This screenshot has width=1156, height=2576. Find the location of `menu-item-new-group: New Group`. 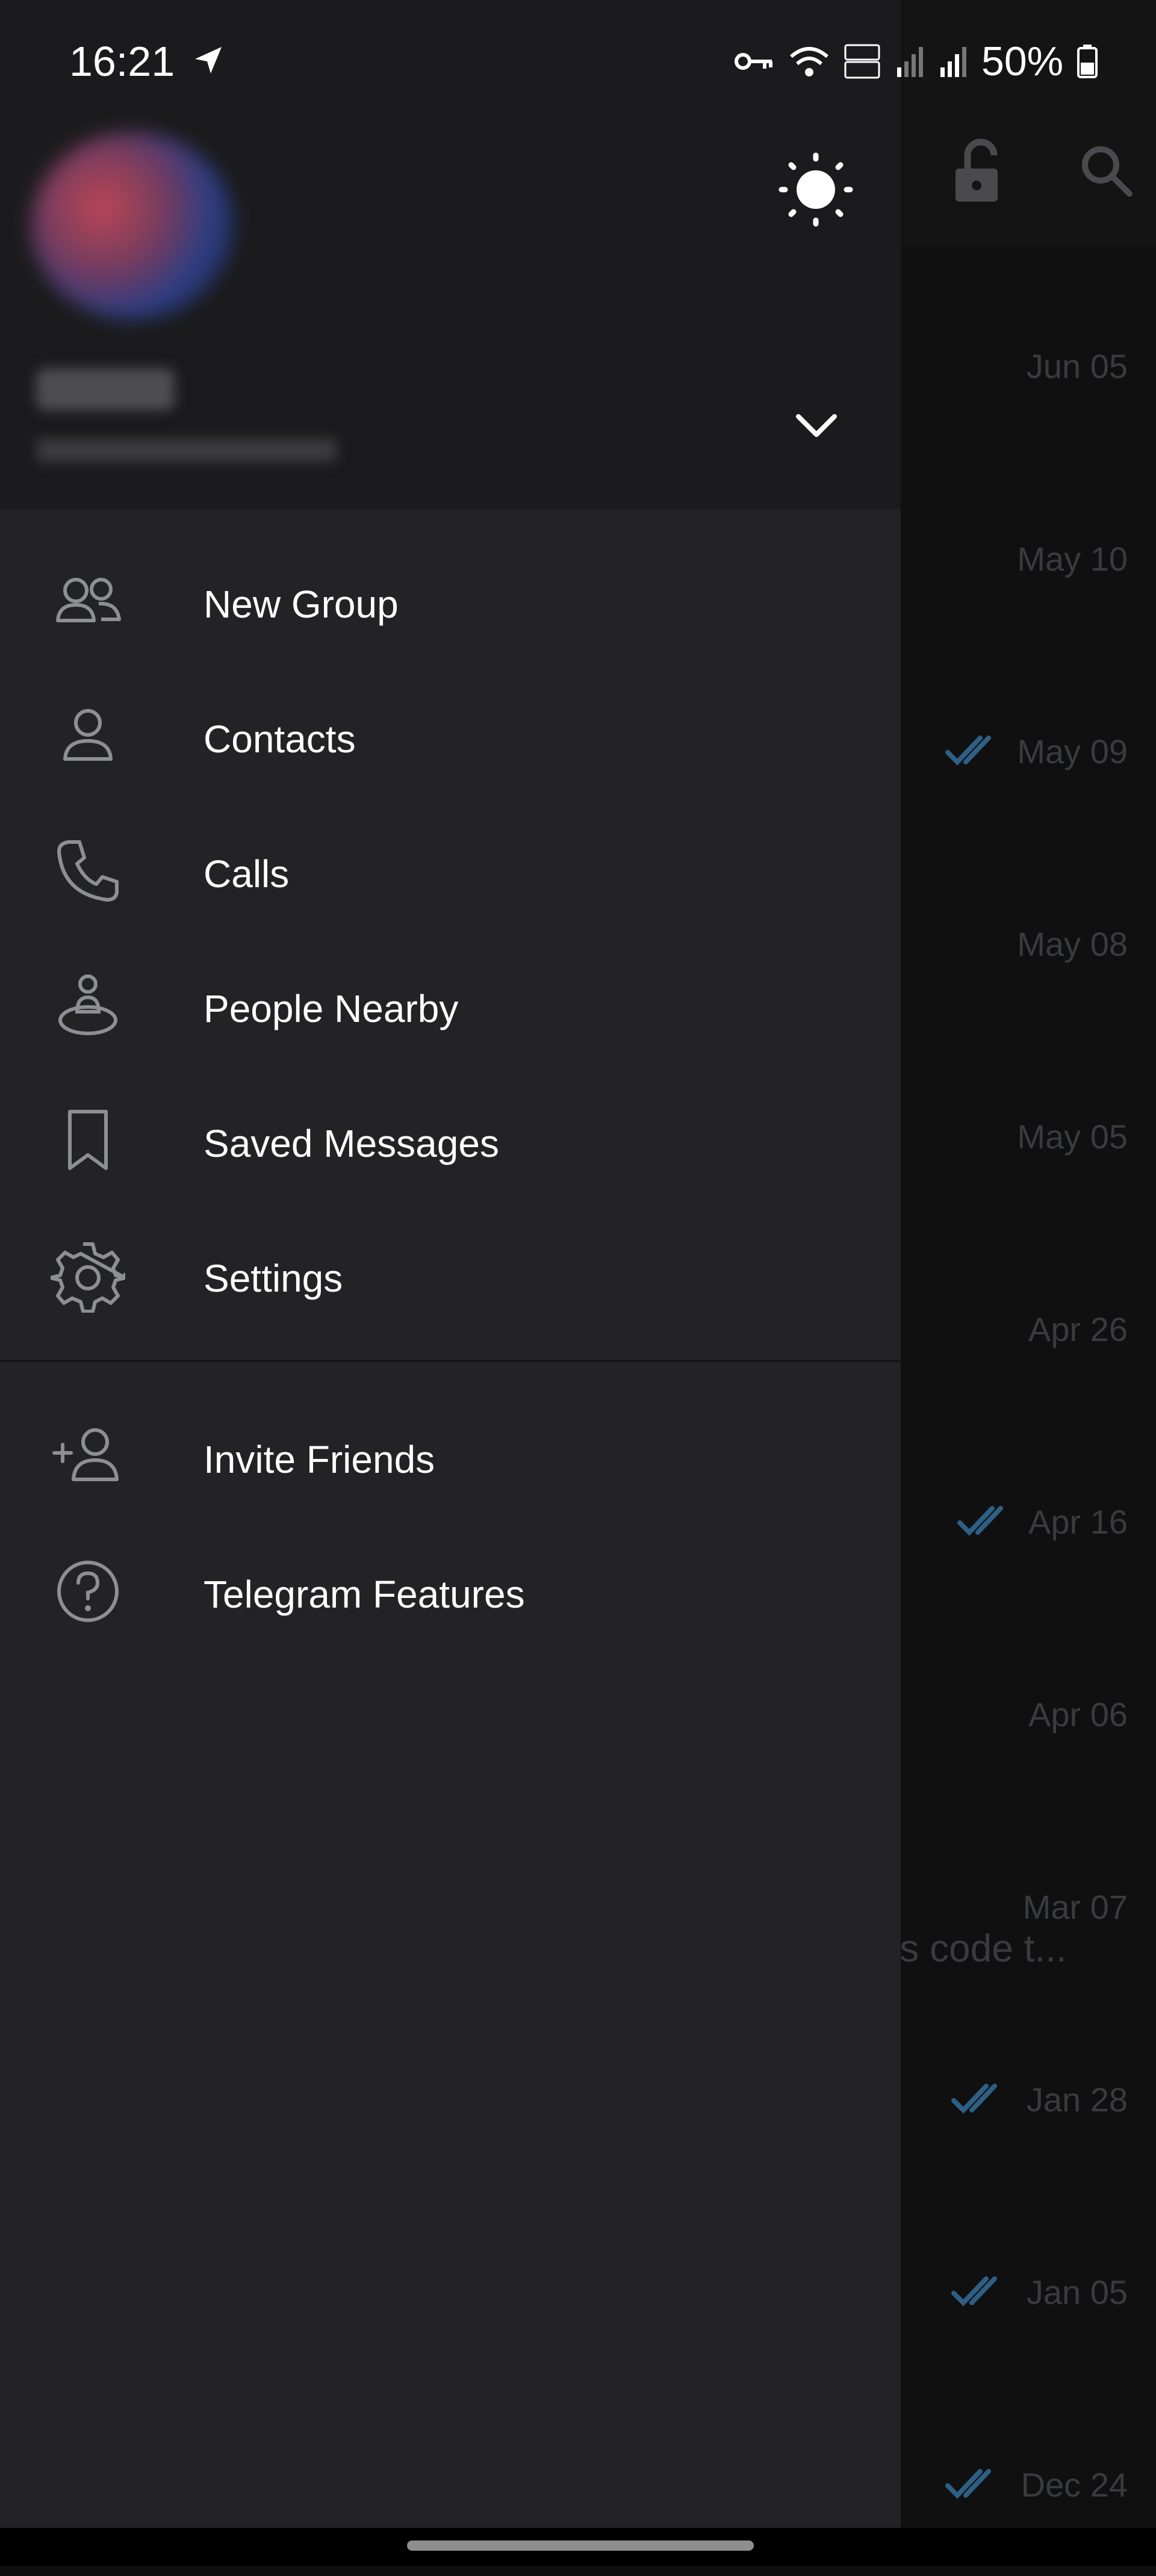

menu-item-new-group: New Group is located at coordinates (450, 600).